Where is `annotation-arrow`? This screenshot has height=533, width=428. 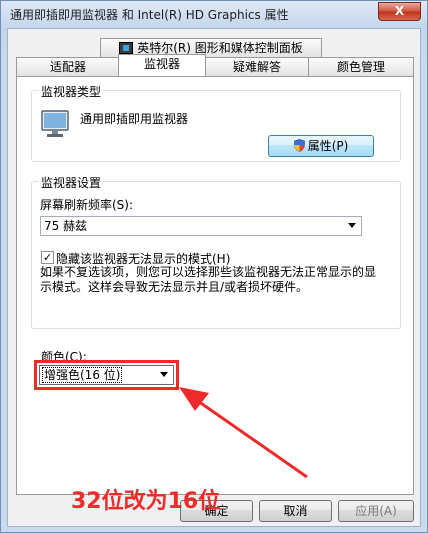 annotation-arrow is located at coordinates (243, 433).